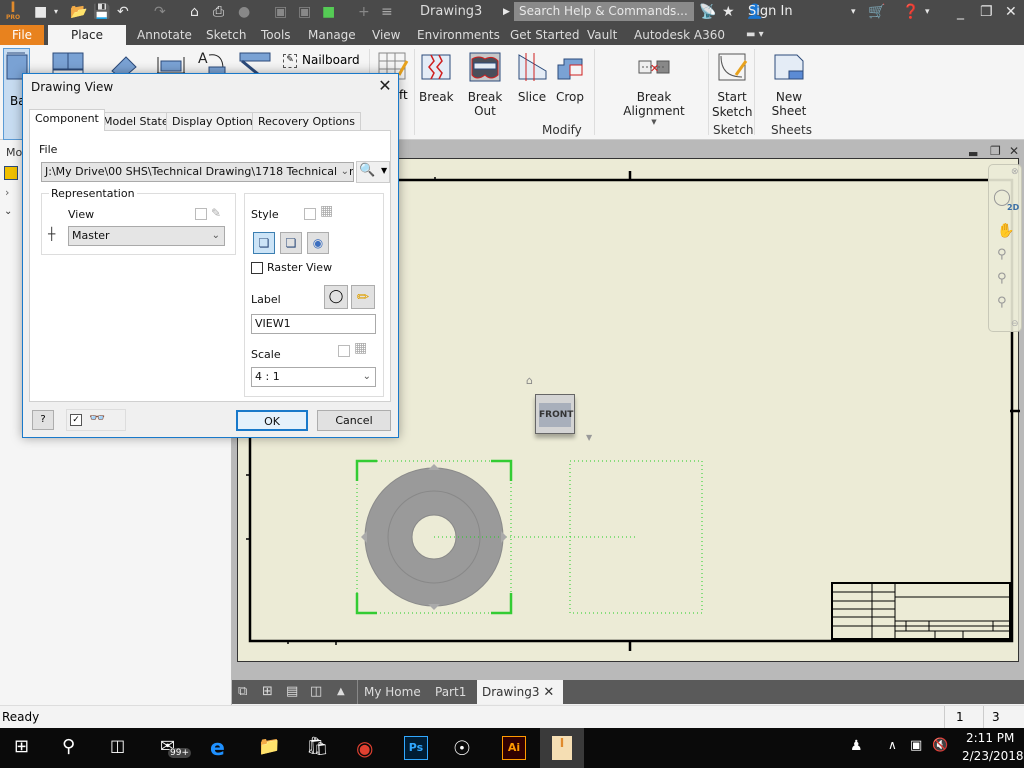 This screenshot has width=1024, height=768. What do you see at coordinates (679, 35) in the screenshot?
I see `tab-autodesk-a360: Autodesk A360` at bounding box center [679, 35].